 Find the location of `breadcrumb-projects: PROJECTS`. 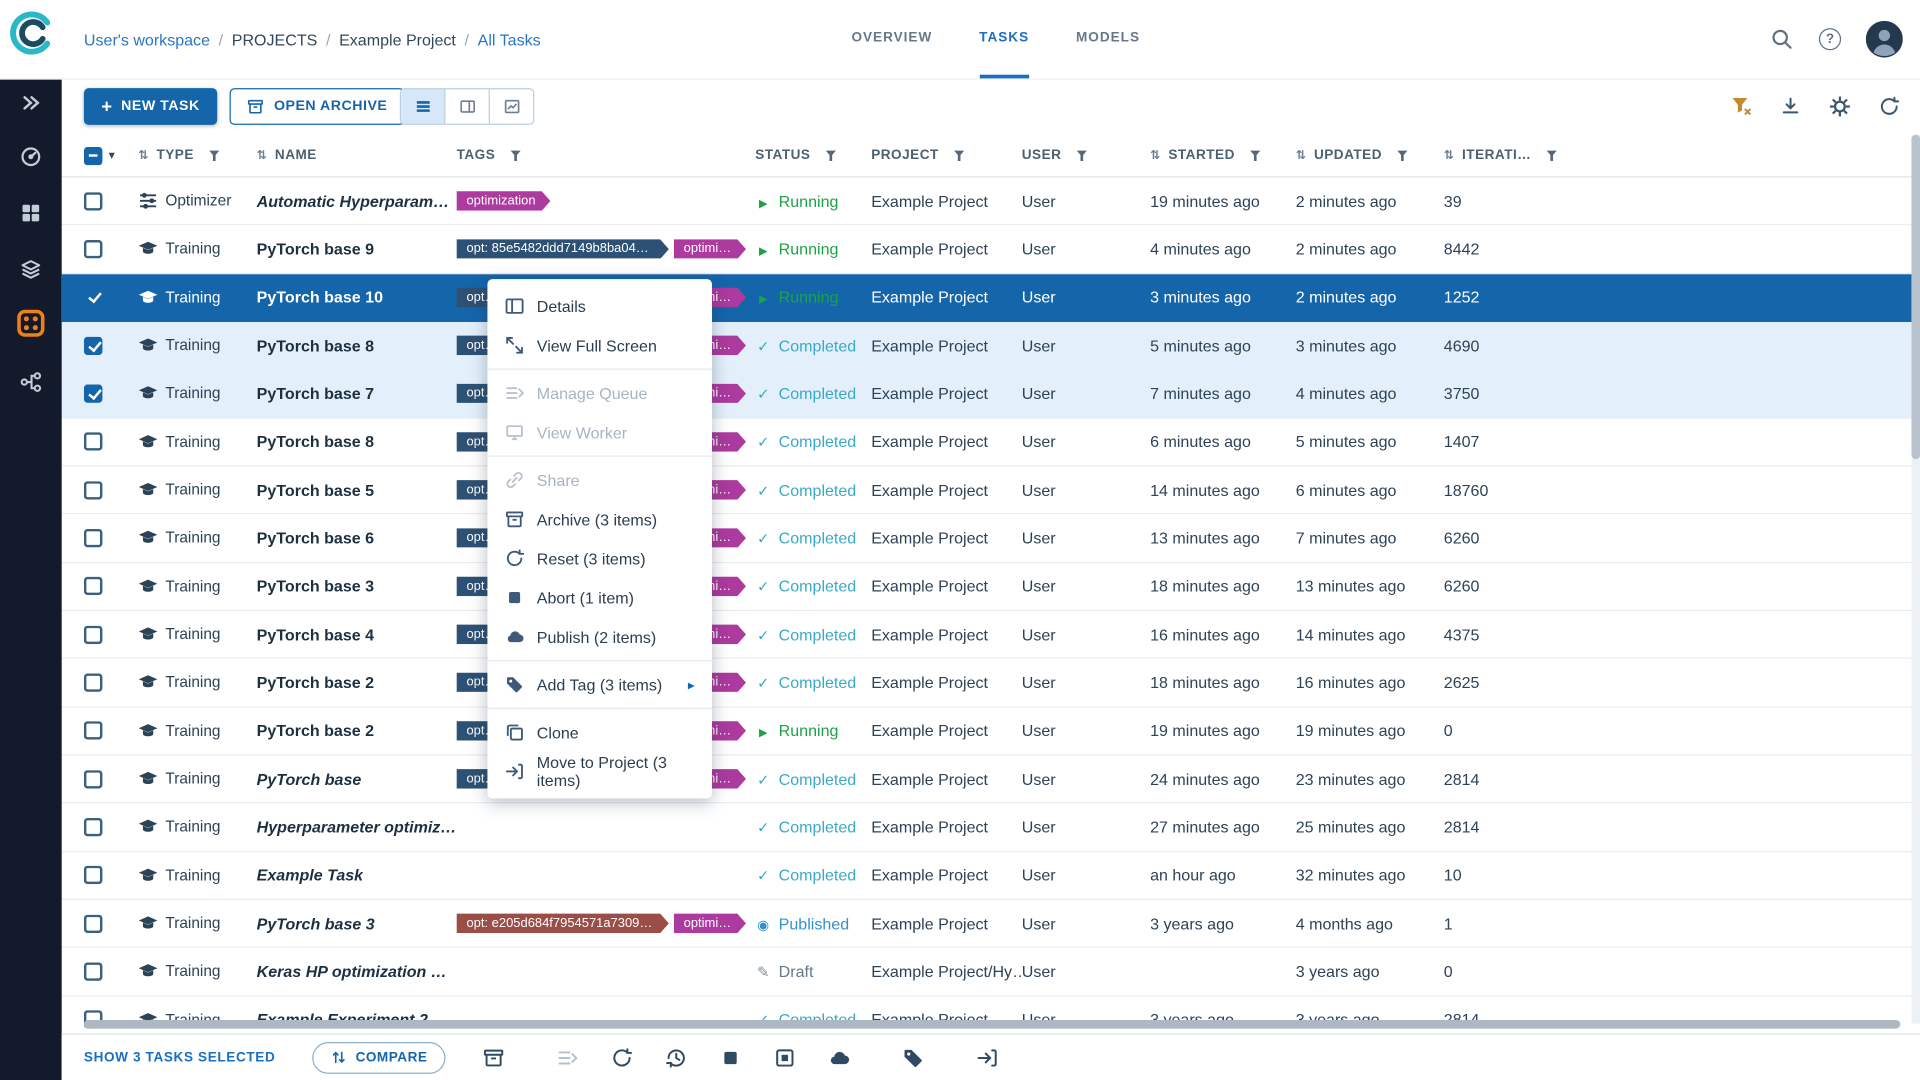

breadcrumb-projects: PROJECTS is located at coordinates (275, 39).